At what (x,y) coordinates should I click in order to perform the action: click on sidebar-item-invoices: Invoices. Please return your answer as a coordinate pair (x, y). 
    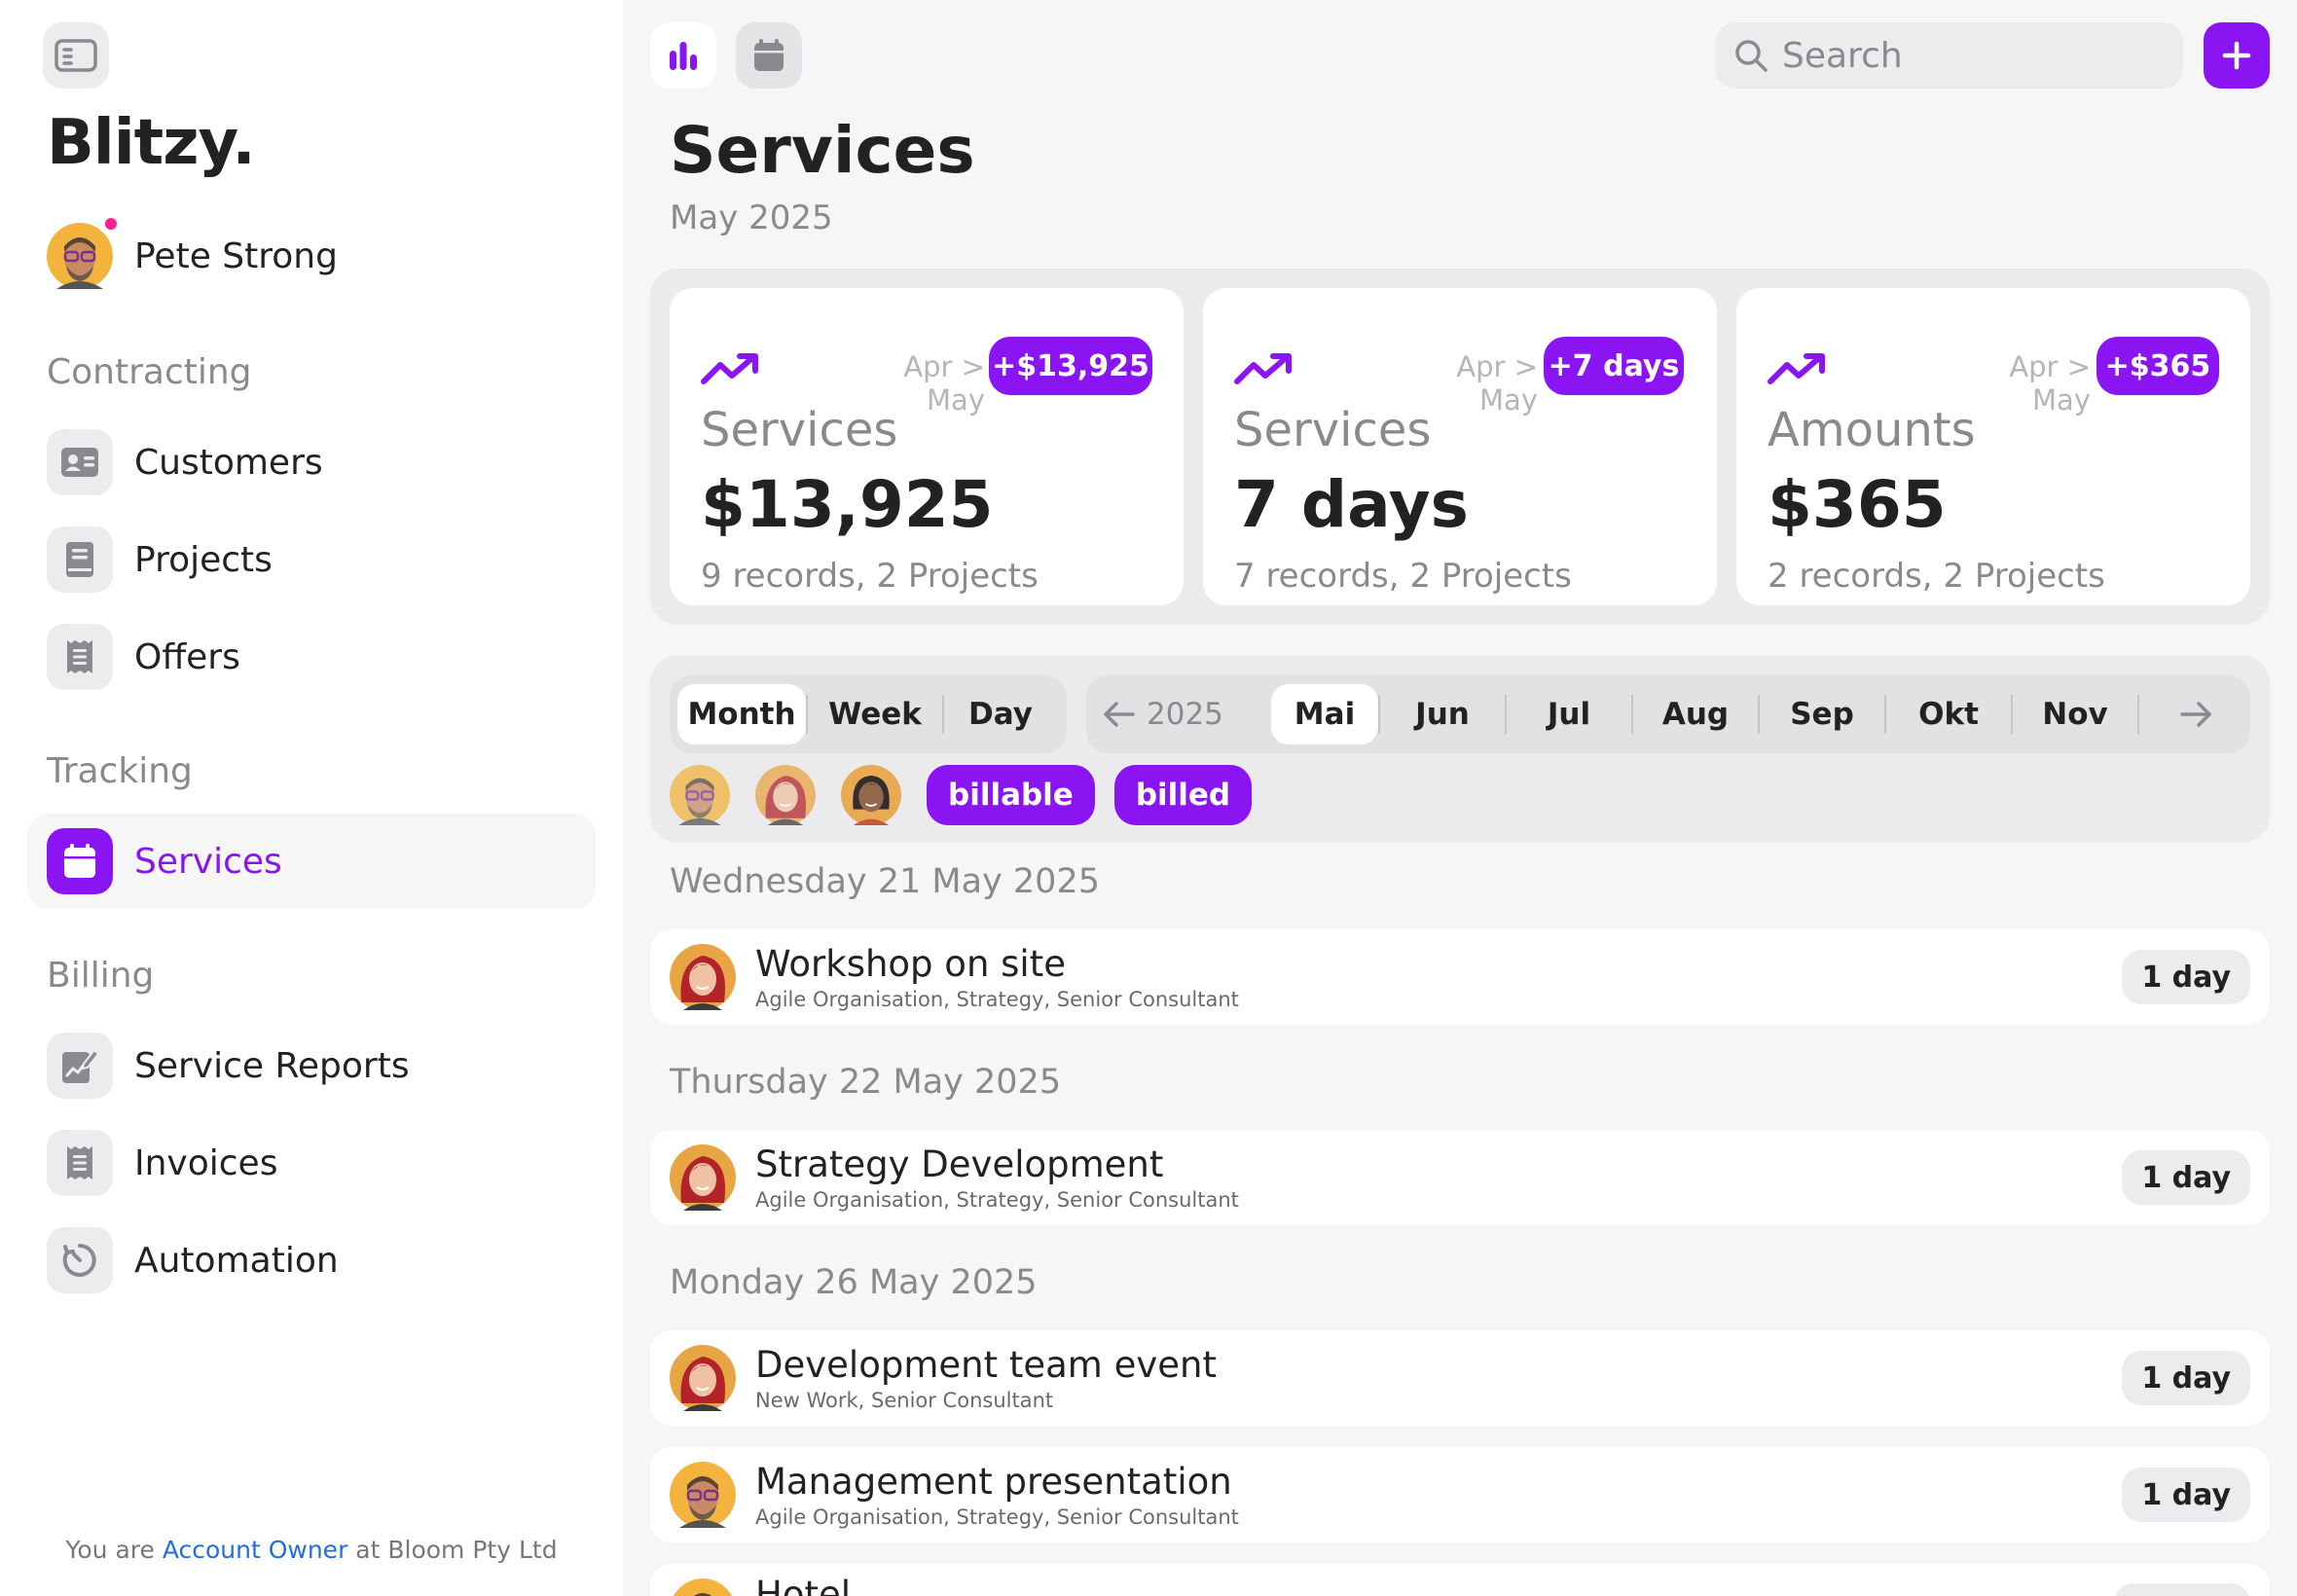
    Looking at the image, I should click on (311, 1163).